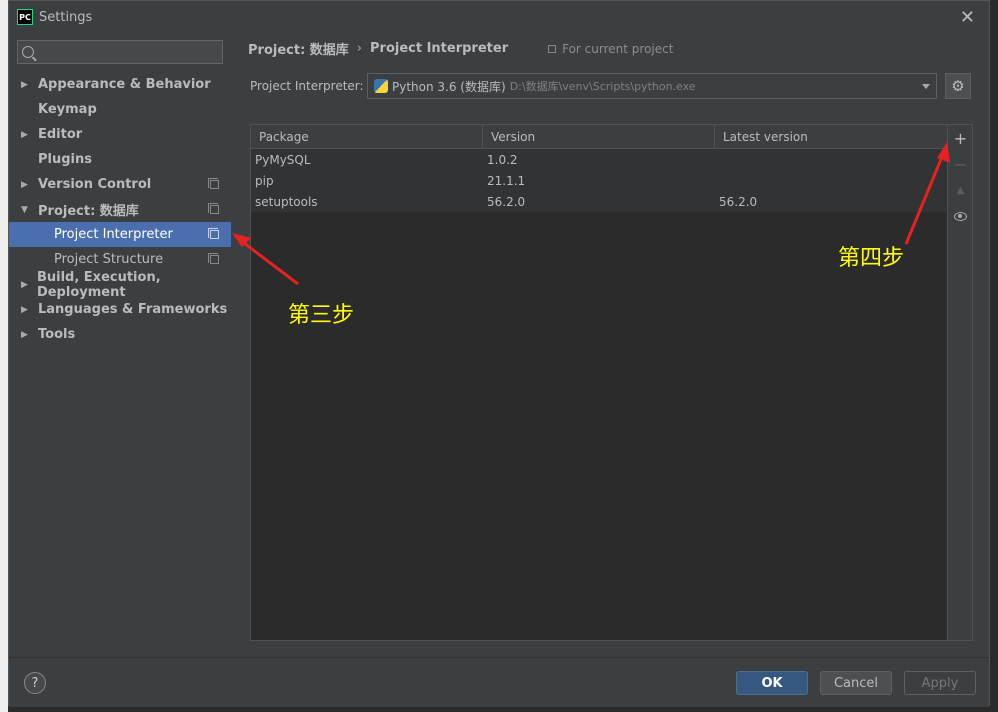  I want to click on remove-package-button: −, so click(960, 164).